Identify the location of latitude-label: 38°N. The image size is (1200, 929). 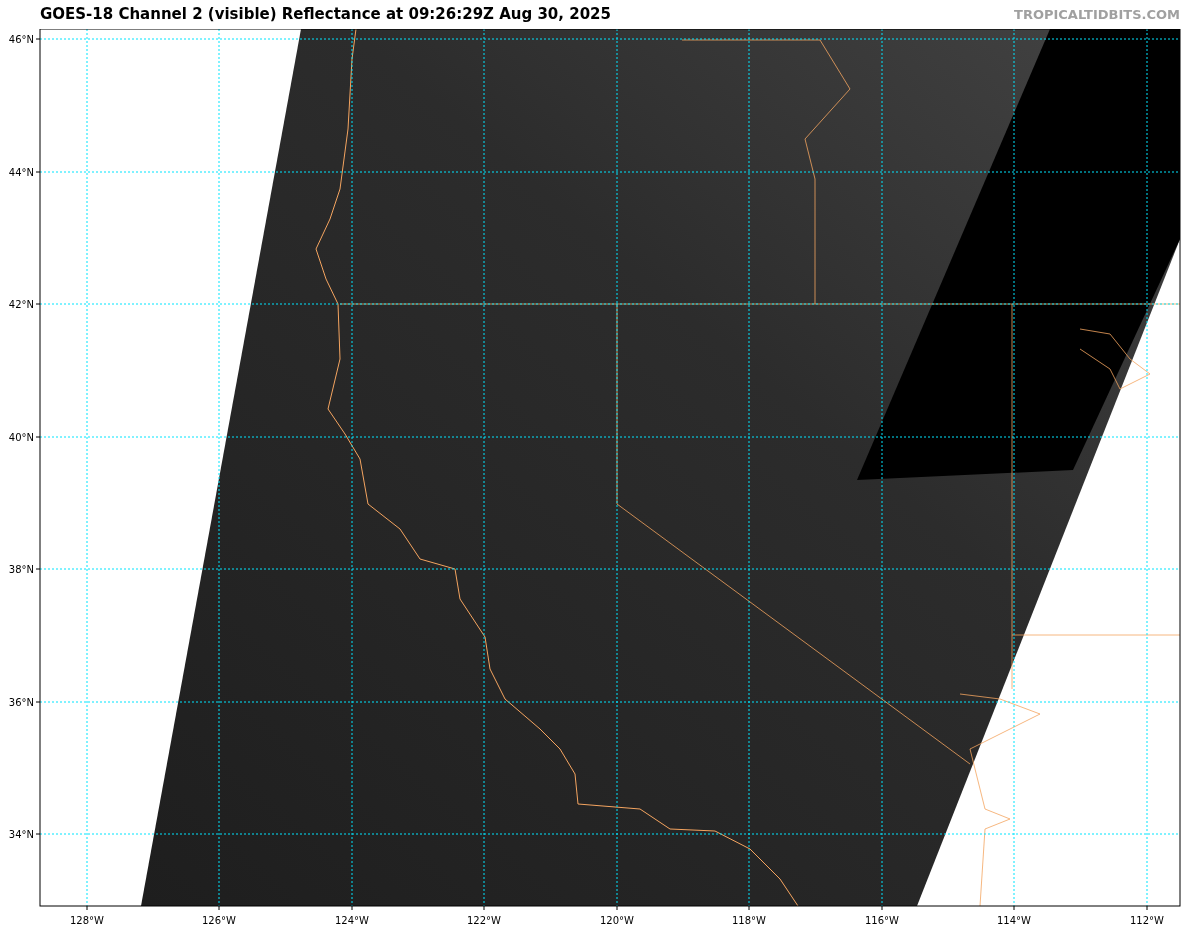
(21, 569).